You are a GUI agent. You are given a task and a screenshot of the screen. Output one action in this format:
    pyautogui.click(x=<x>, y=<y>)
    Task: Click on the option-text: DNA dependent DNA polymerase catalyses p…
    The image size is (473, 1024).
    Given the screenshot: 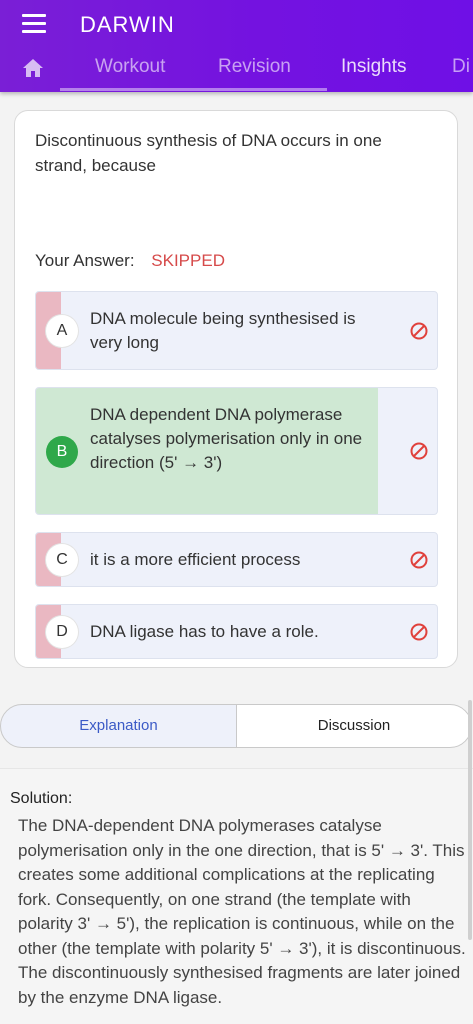 What is the action you would take?
    pyautogui.click(x=226, y=438)
    